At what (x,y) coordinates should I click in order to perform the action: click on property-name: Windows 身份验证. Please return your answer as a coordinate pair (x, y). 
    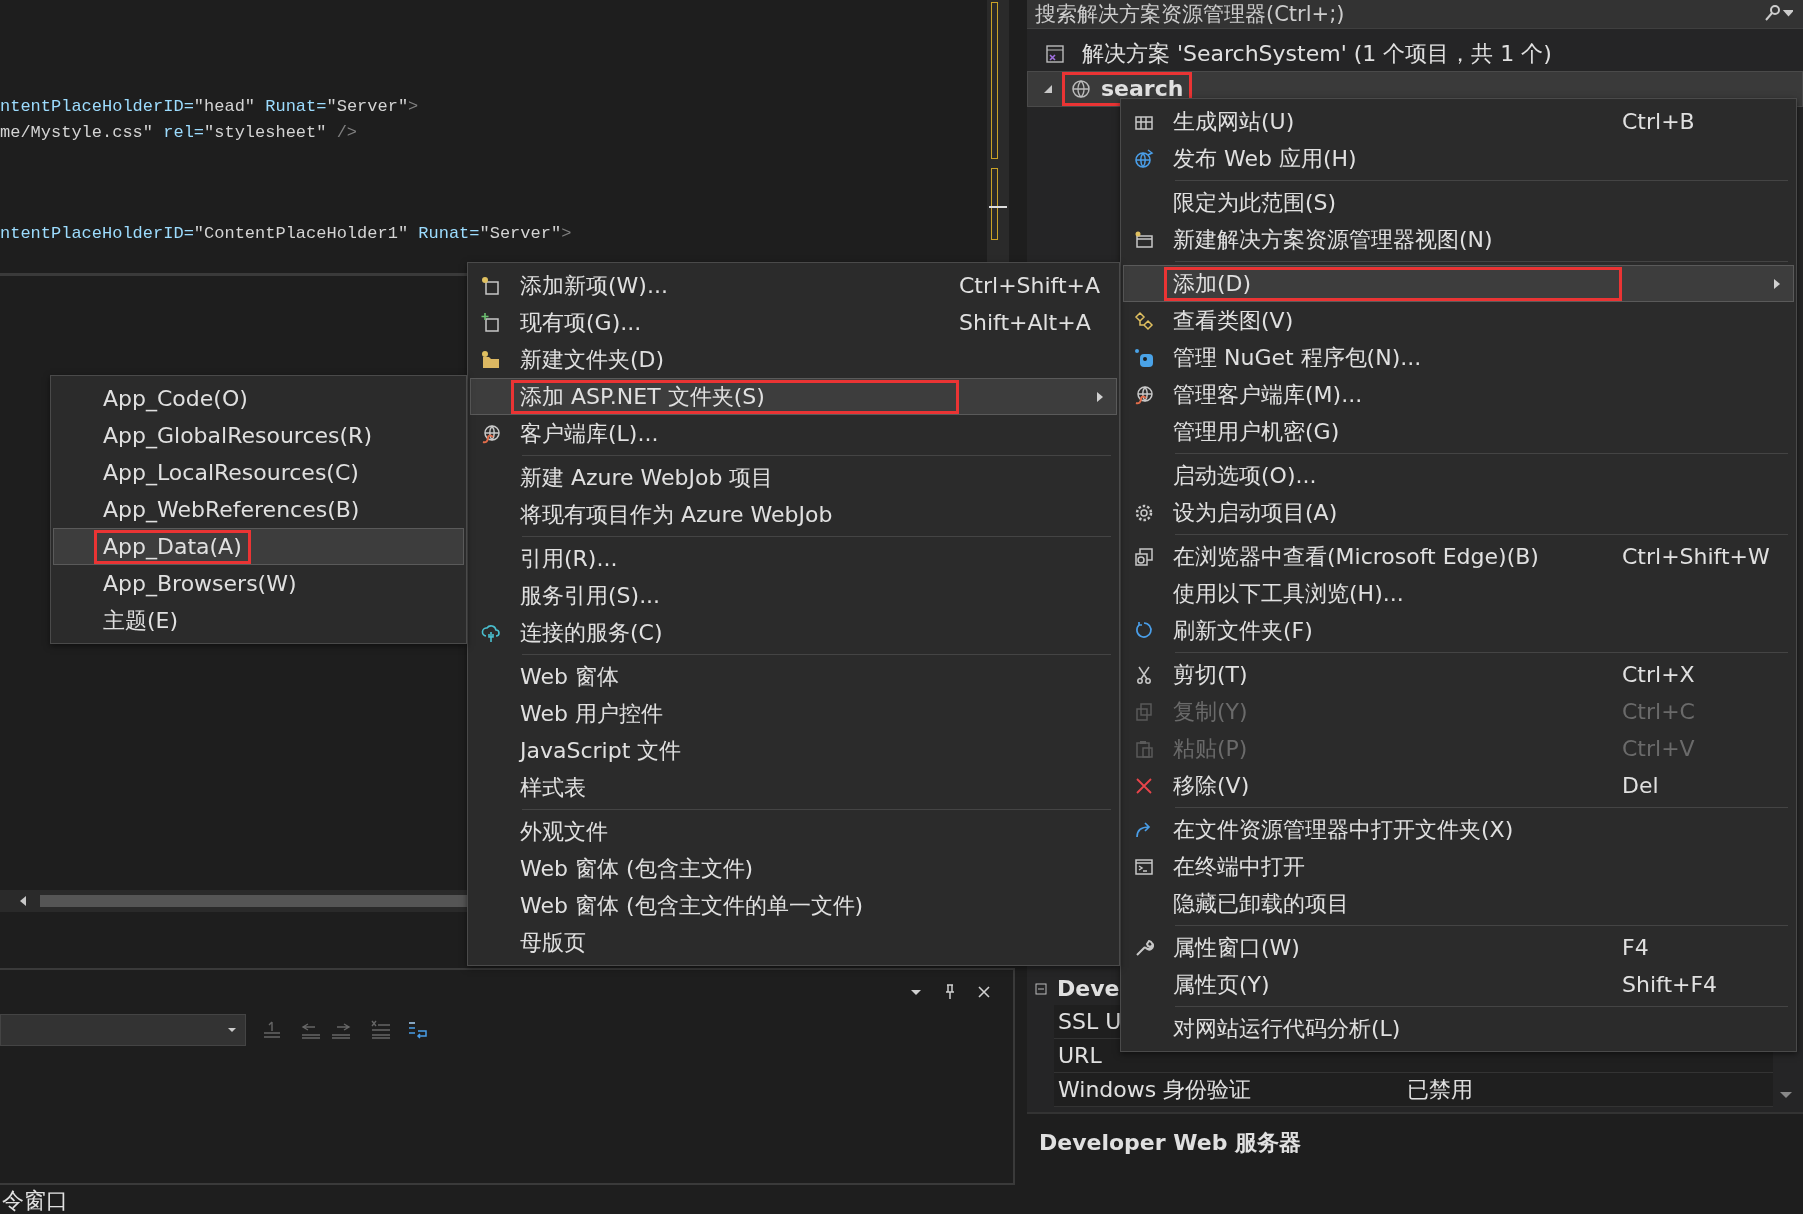
    Looking at the image, I should click on (1154, 1089).